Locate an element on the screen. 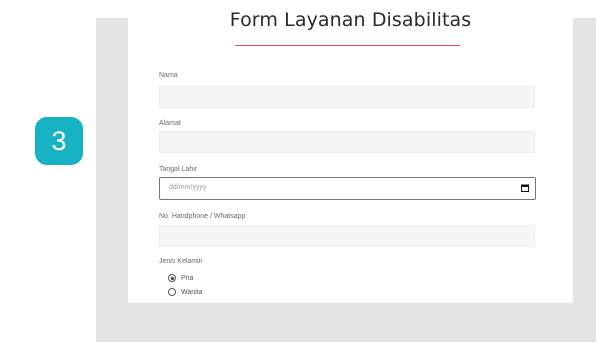 This screenshot has width=596, height=342. phone-label: No. Handphone / Whatsapp is located at coordinates (202, 216).